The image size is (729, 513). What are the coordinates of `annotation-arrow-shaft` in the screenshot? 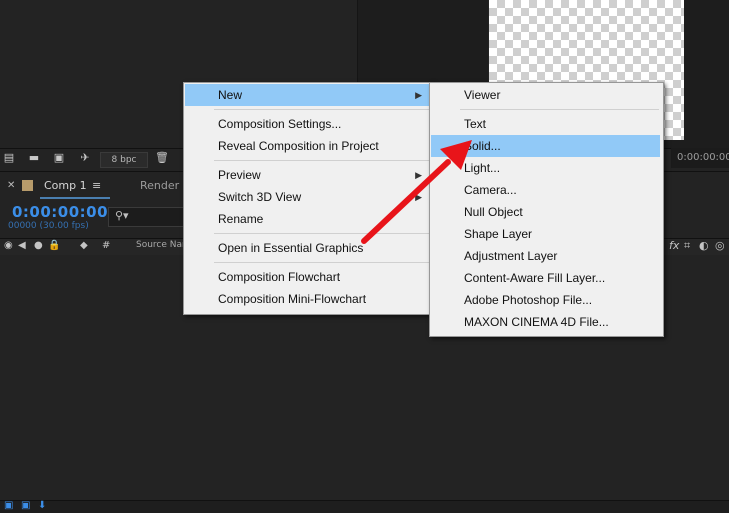 It's located at (406, 201).